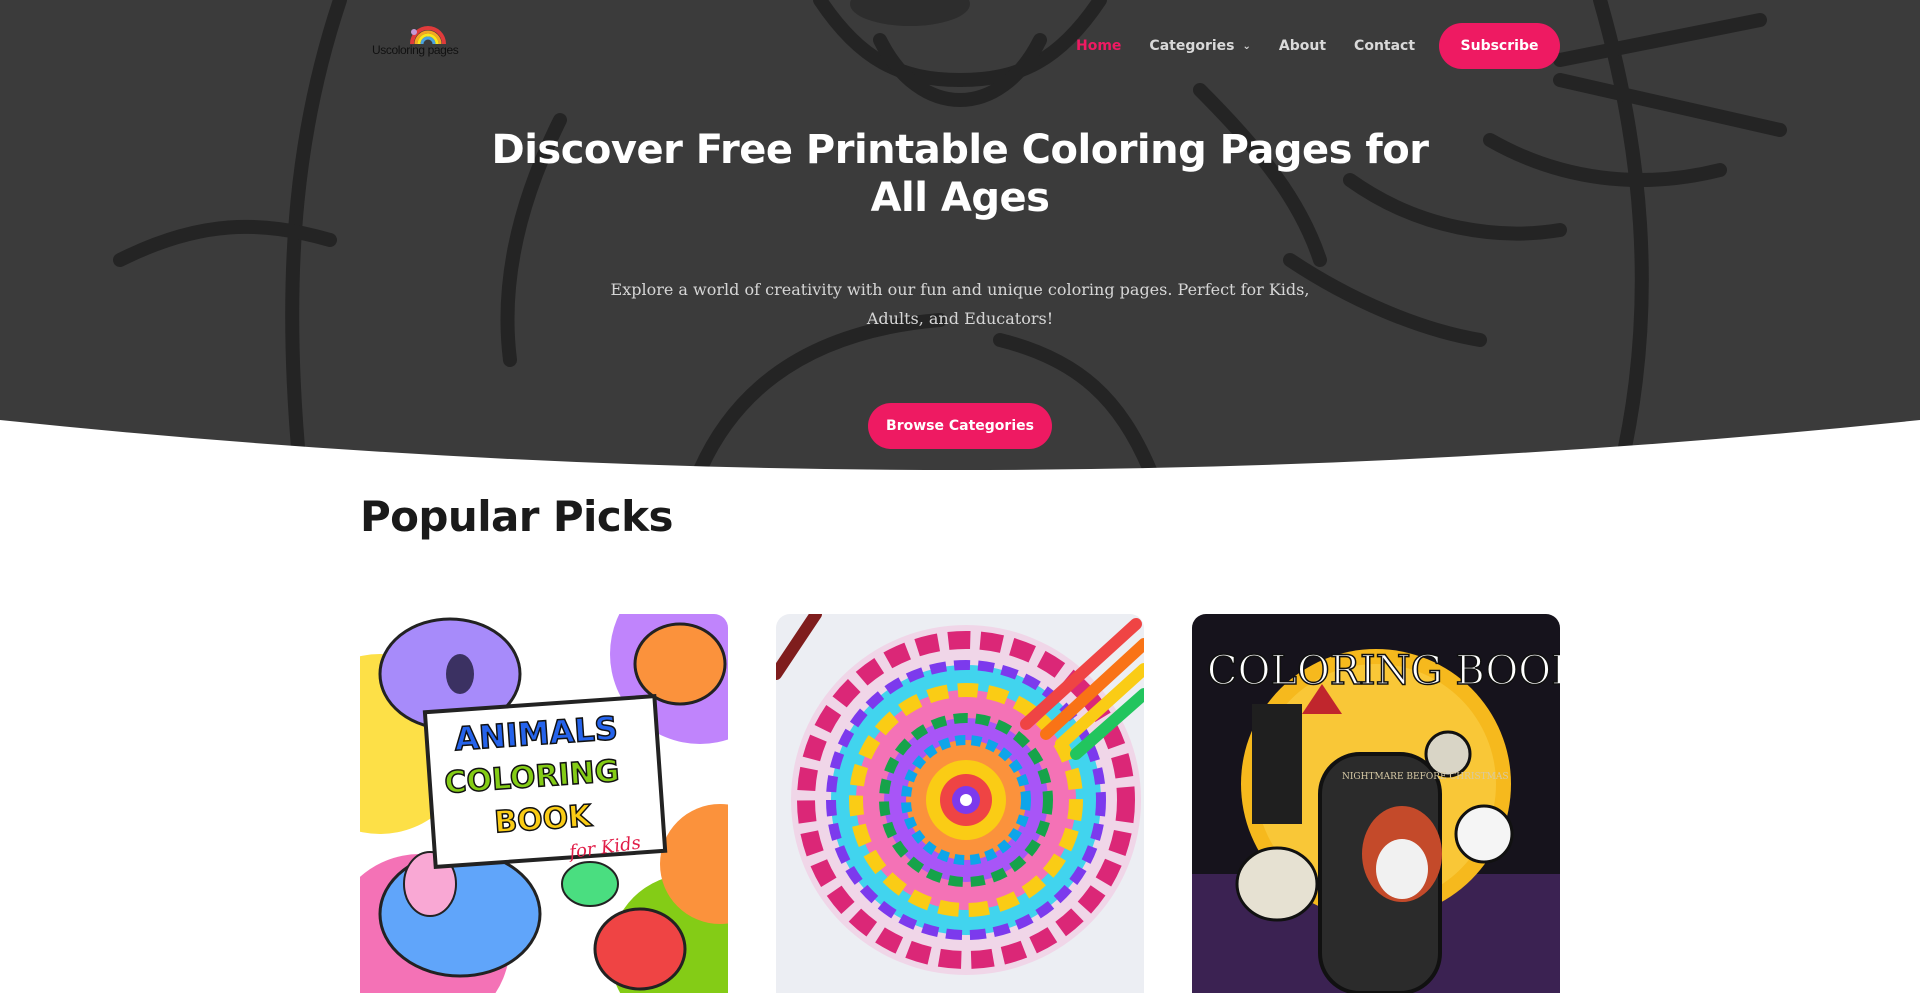 The image size is (1920, 993). I want to click on card-nightmare-coloring-book: COLORING BOOK NIGHTMARE BEFORE CHRISTMAS, so click(1376, 803).